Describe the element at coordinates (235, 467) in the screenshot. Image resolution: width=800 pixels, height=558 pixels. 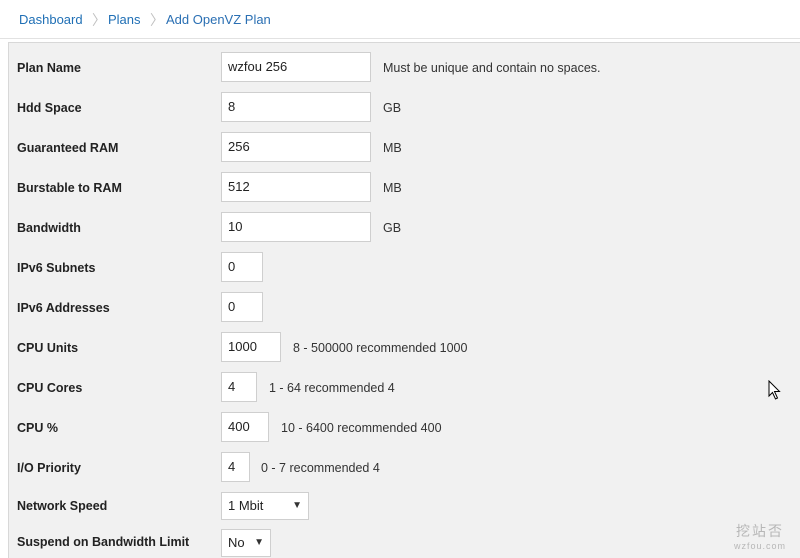
I see `io-priority-input: 4` at that location.